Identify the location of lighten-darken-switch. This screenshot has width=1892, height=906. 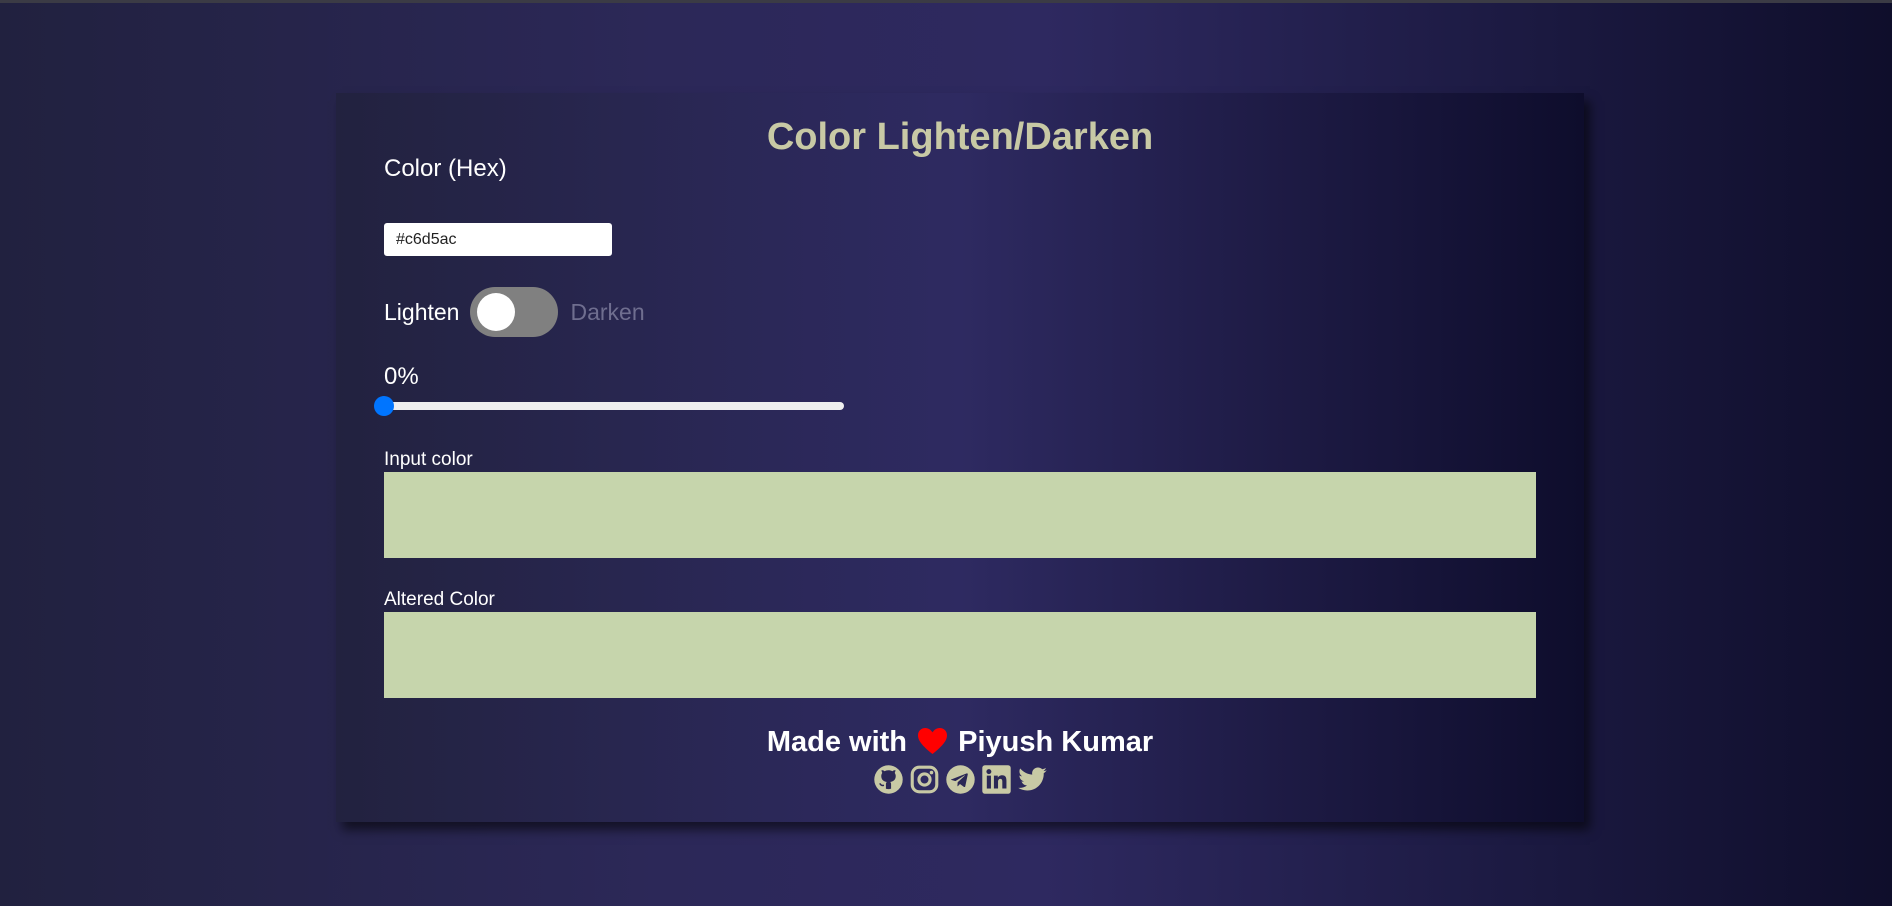
(514, 312).